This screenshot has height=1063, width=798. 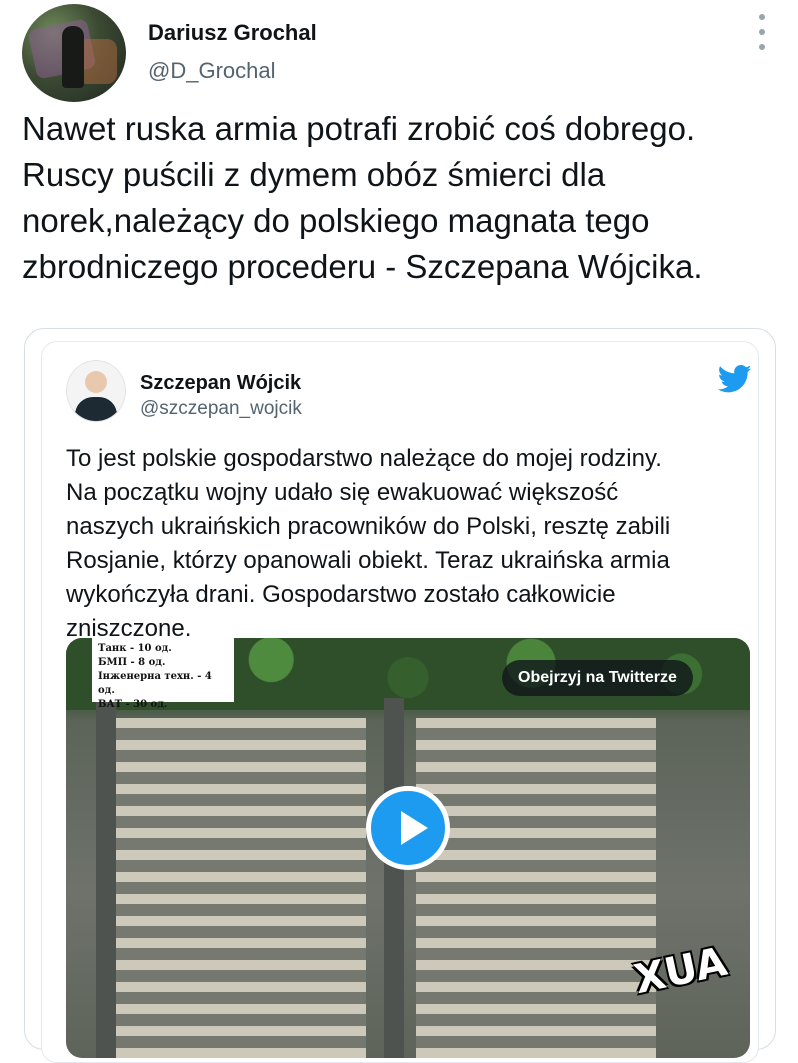 I want to click on author-avatar, so click(x=74, y=53).